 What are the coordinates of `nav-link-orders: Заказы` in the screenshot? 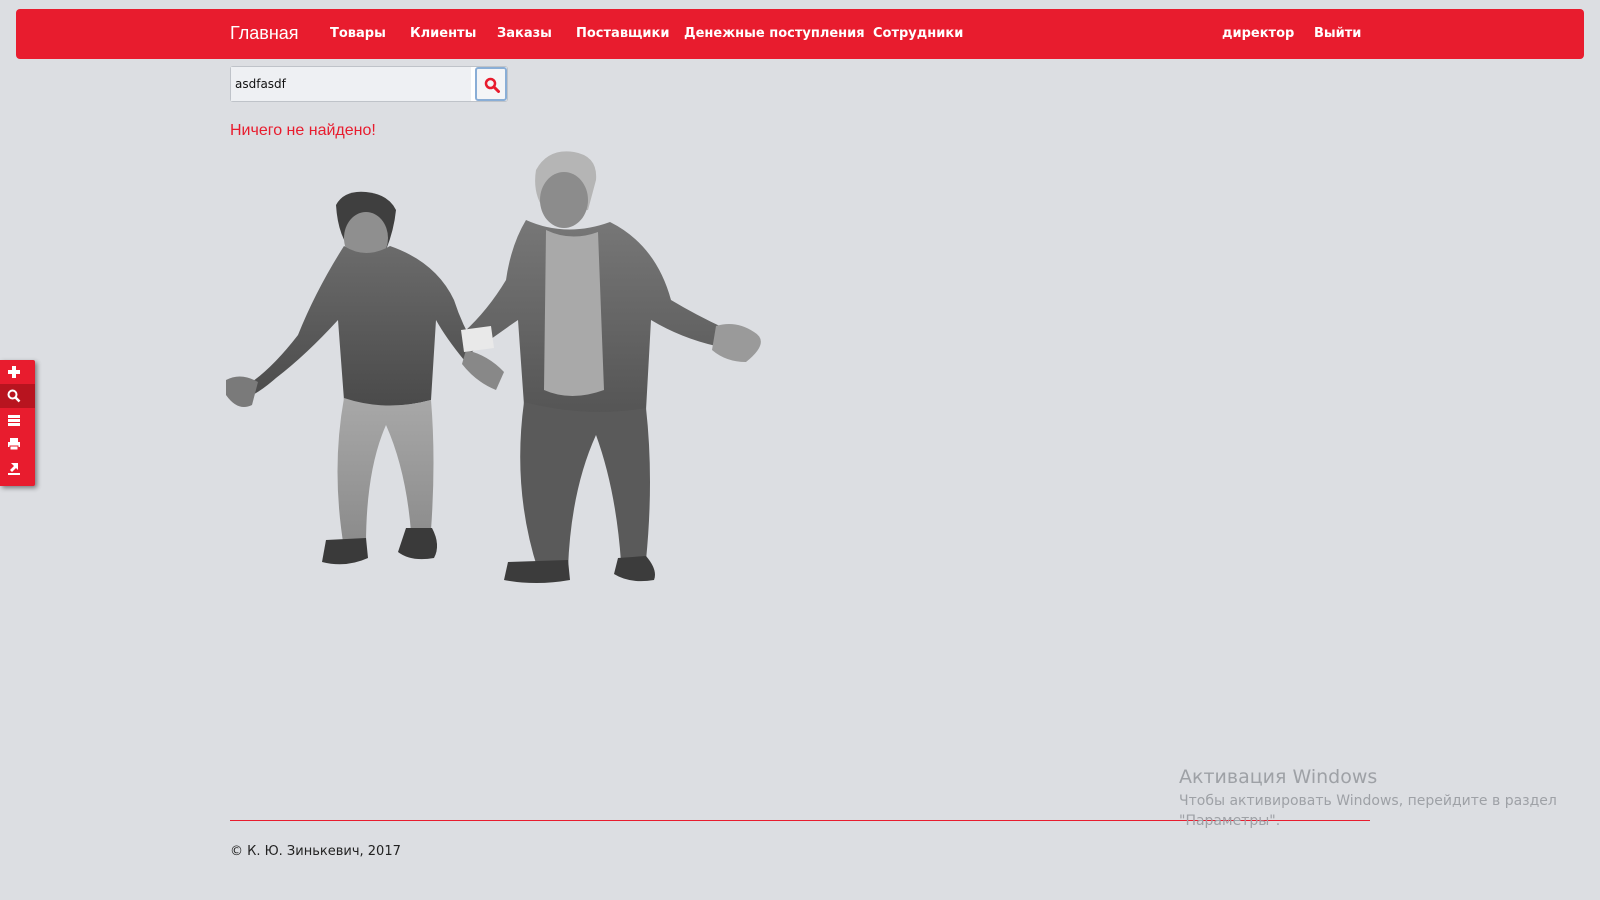 It's located at (524, 33).